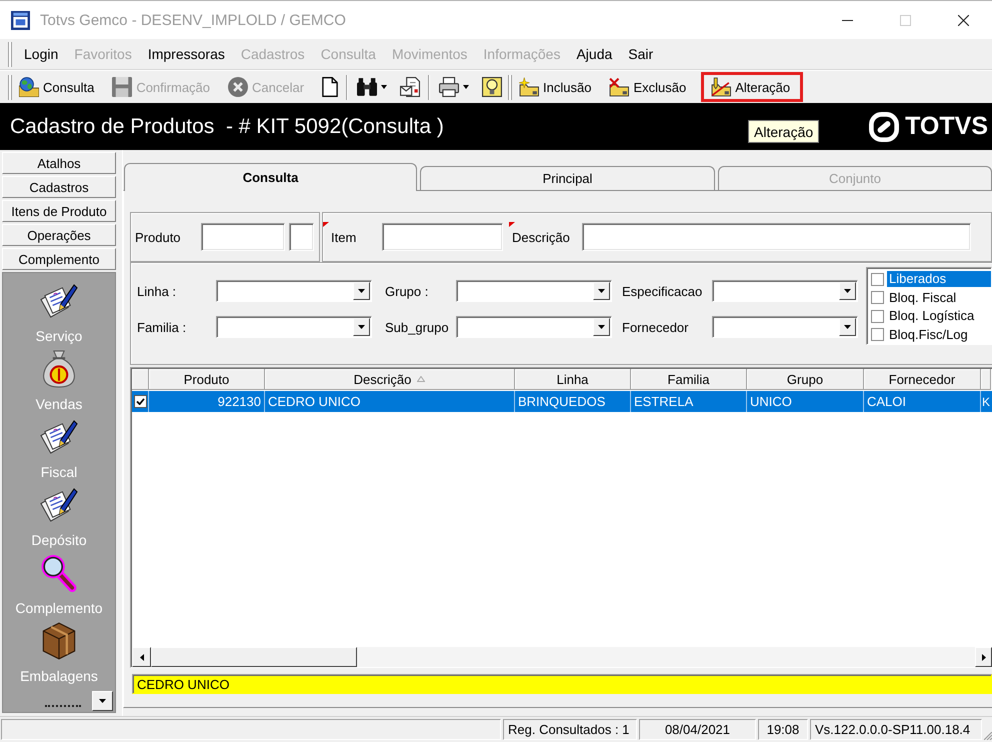 Image resolution: width=992 pixels, height=742 pixels. What do you see at coordinates (805, 379) in the screenshot?
I see `column-header: Grupo` at bounding box center [805, 379].